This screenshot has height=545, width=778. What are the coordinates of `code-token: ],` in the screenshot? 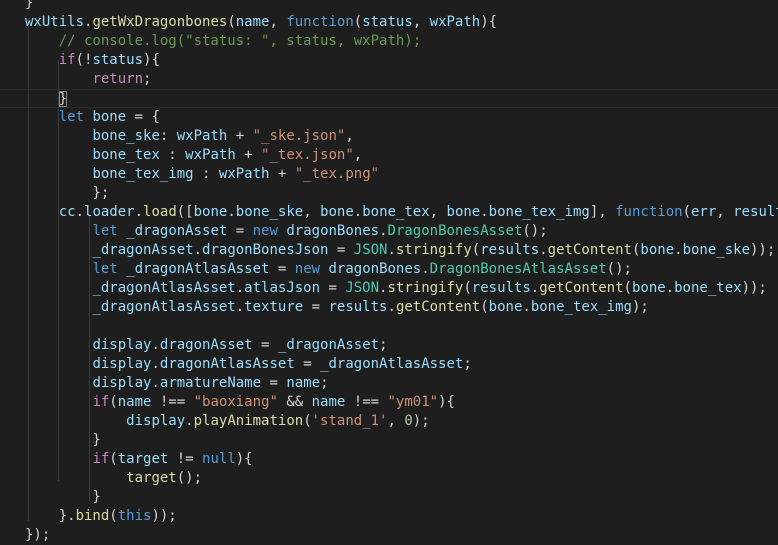 It's located at (602, 212).